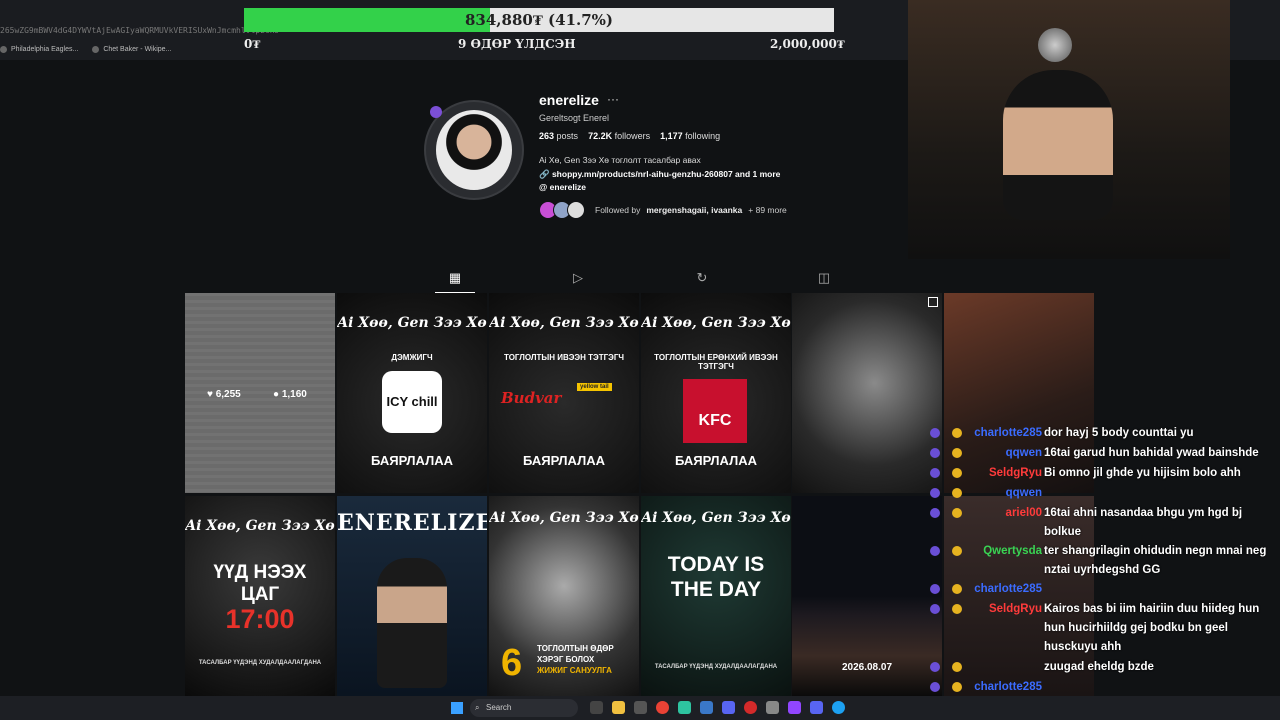  I want to click on chat-username: Qwertysda, so click(1004, 551).